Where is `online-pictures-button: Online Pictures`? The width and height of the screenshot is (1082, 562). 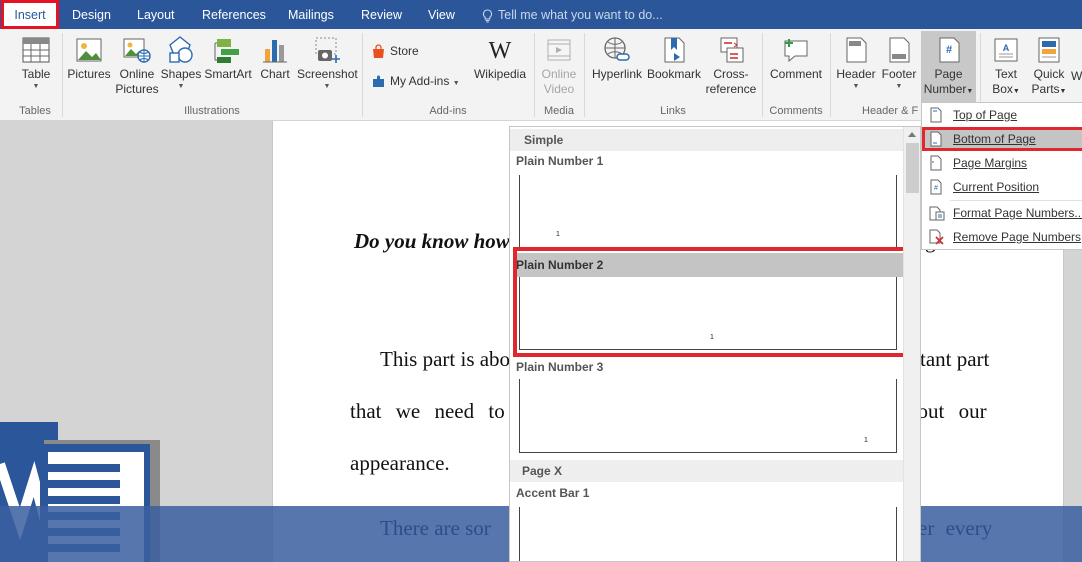 online-pictures-button: Online Pictures is located at coordinates (137, 66).